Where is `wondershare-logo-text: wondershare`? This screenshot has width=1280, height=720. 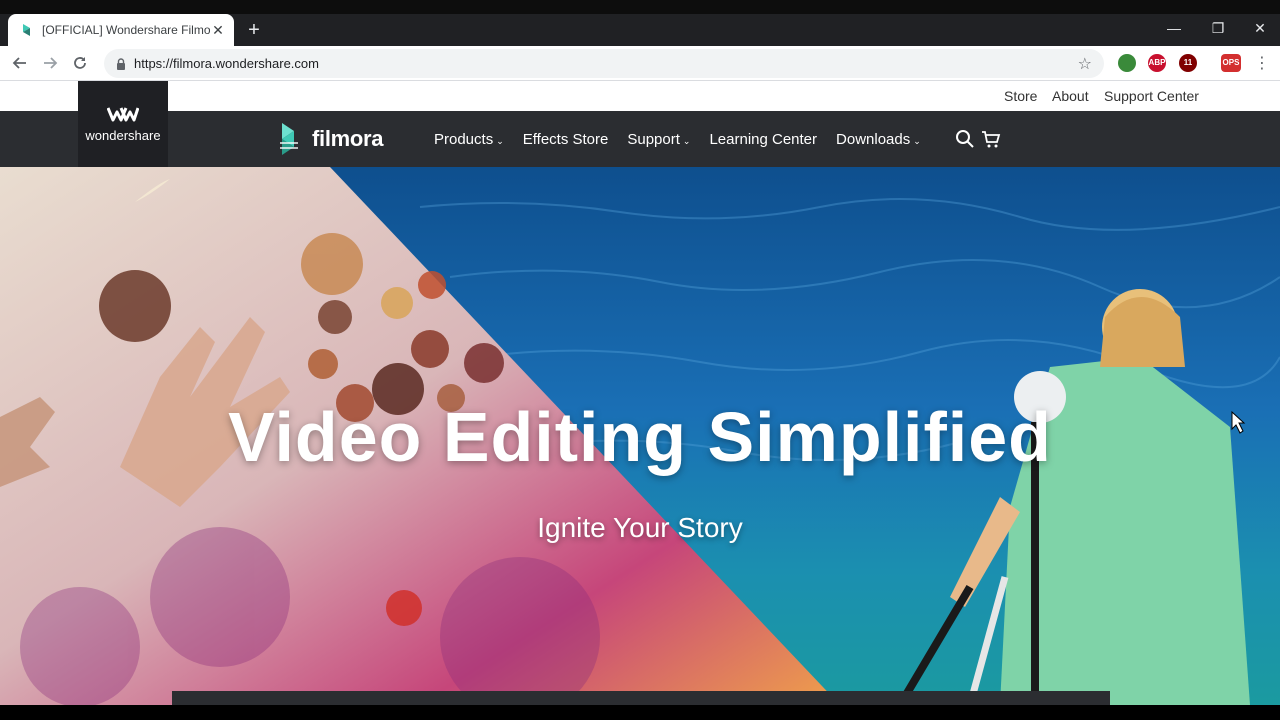
wondershare-logo-text: wondershare is located at coordinates (123, 135).